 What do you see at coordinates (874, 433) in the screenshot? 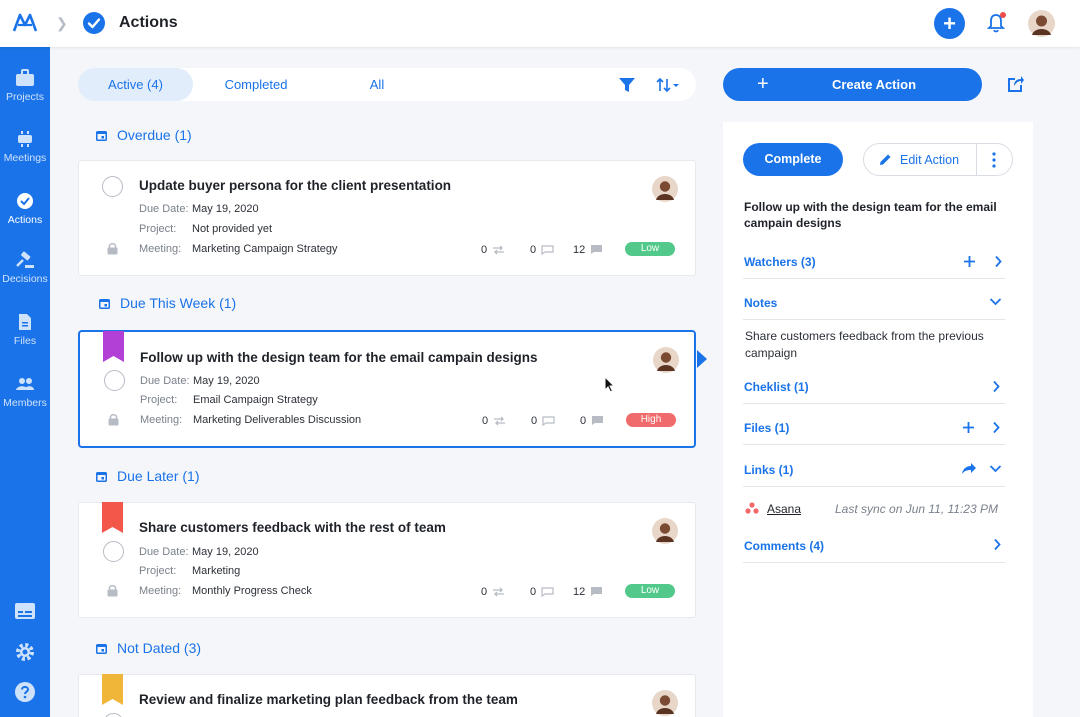
I see `files-section: Files (1)` at bounding box center [874, 433].